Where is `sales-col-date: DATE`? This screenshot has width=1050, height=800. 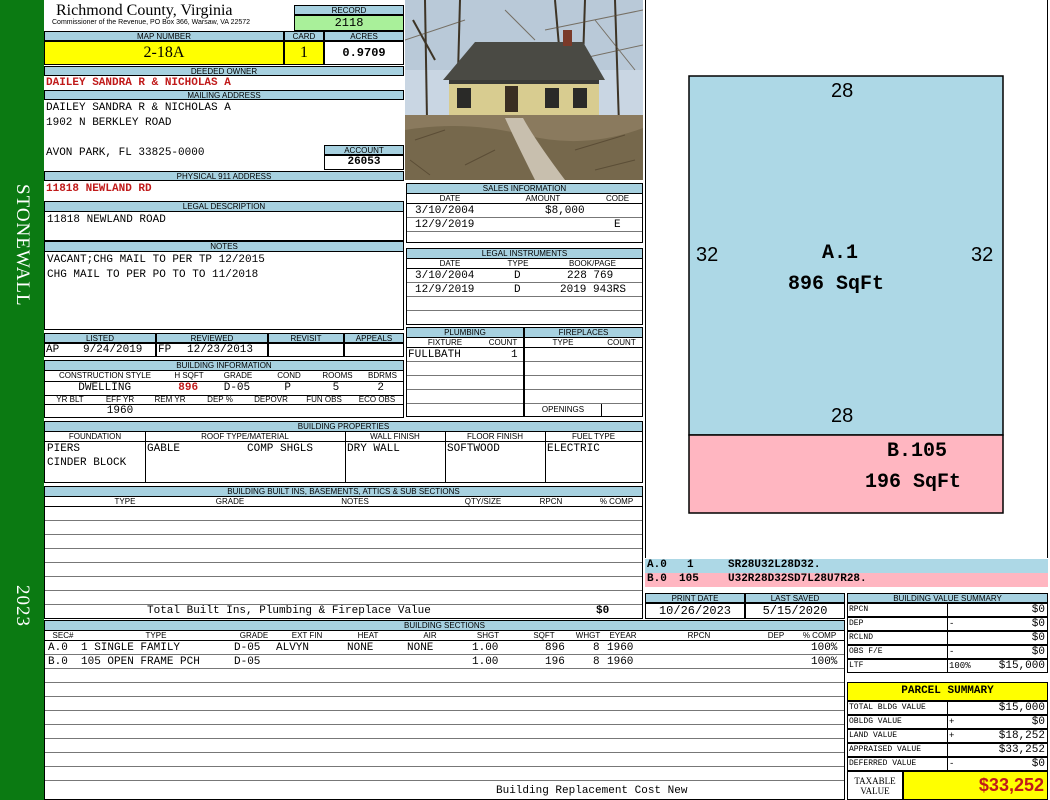 sales-col-date: DATE is located at coordinates (450, 198).